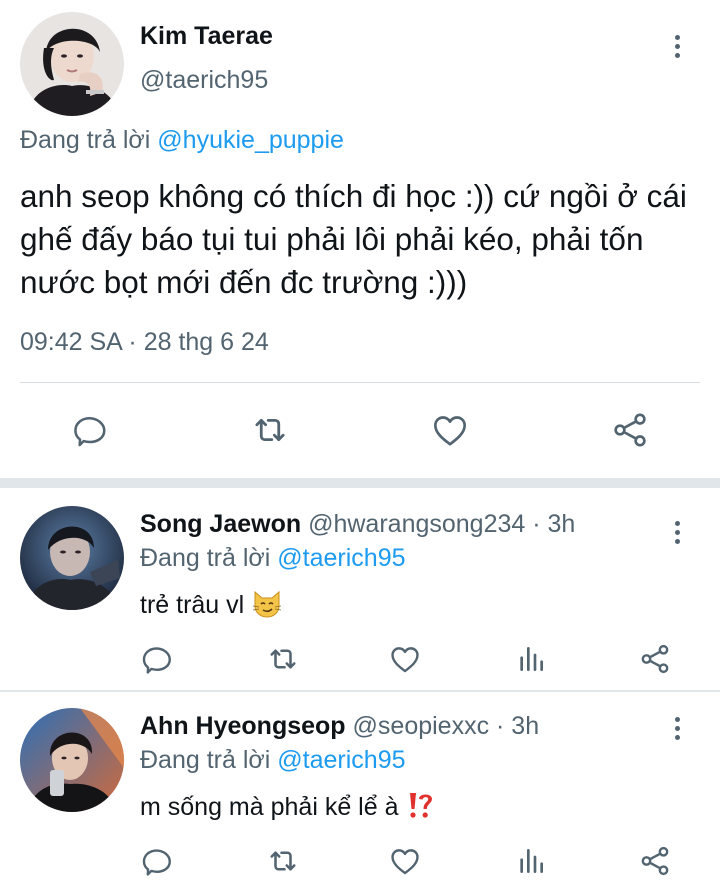  Describe the element at coordinates (243, 726) in the screenshot. I see `reply-author-name: Ahn Hyeongseop` at that location.